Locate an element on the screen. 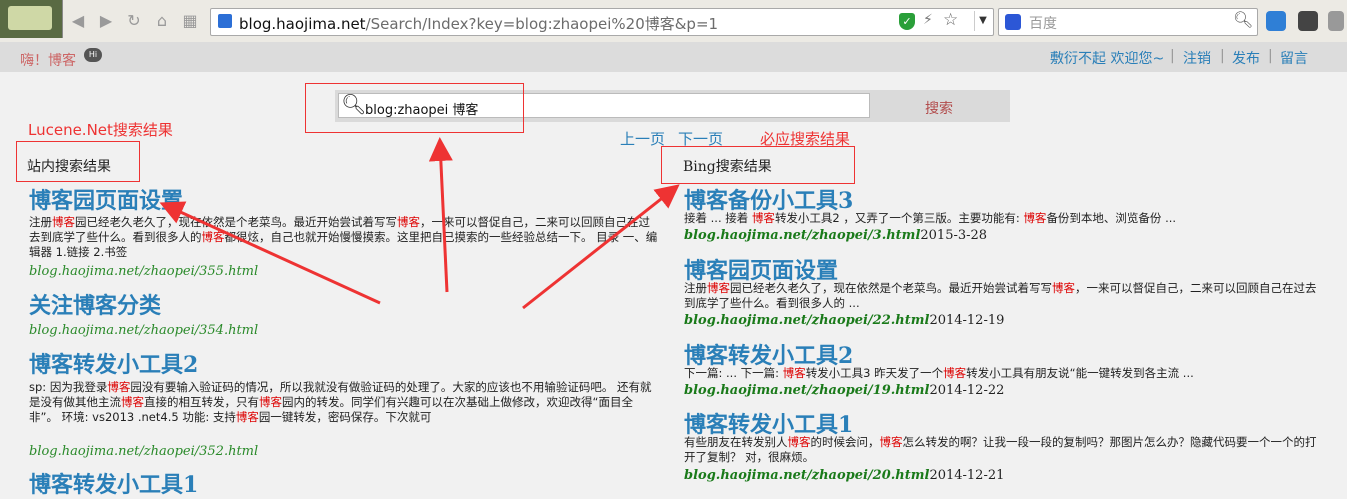 This screenshot has width=1347, height=499. annotation-arrows is located at coordinates (419, 223).